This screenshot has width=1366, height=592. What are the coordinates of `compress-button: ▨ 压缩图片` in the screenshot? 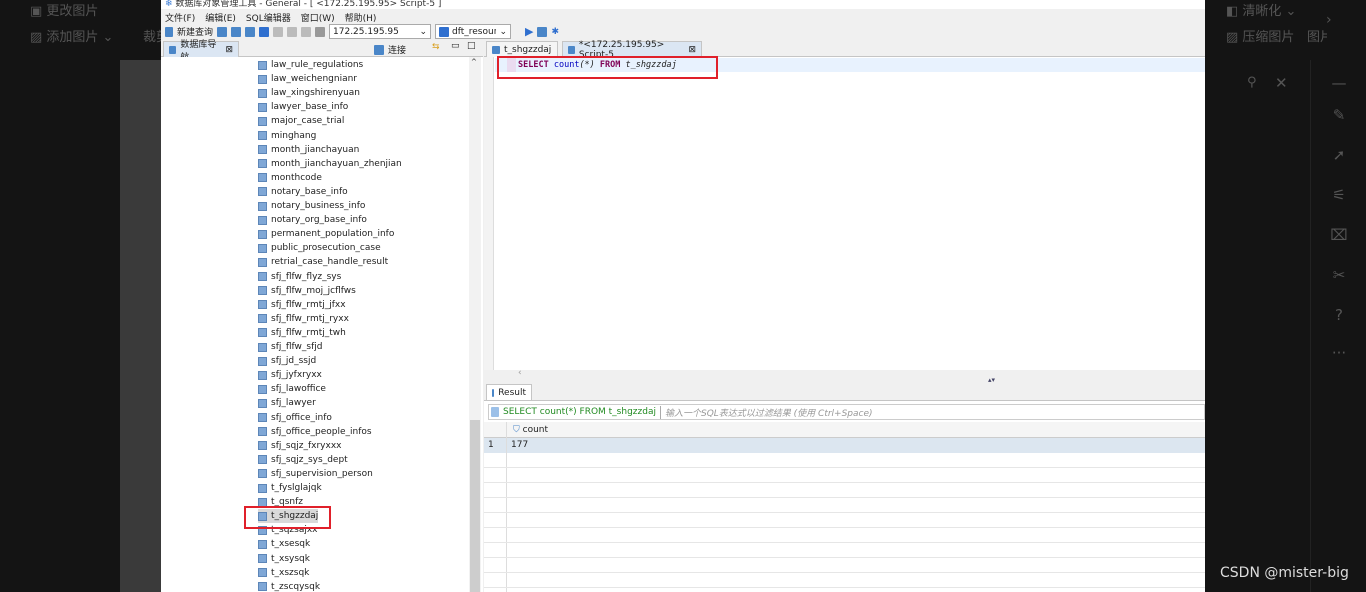 It's located at (1260, 35).